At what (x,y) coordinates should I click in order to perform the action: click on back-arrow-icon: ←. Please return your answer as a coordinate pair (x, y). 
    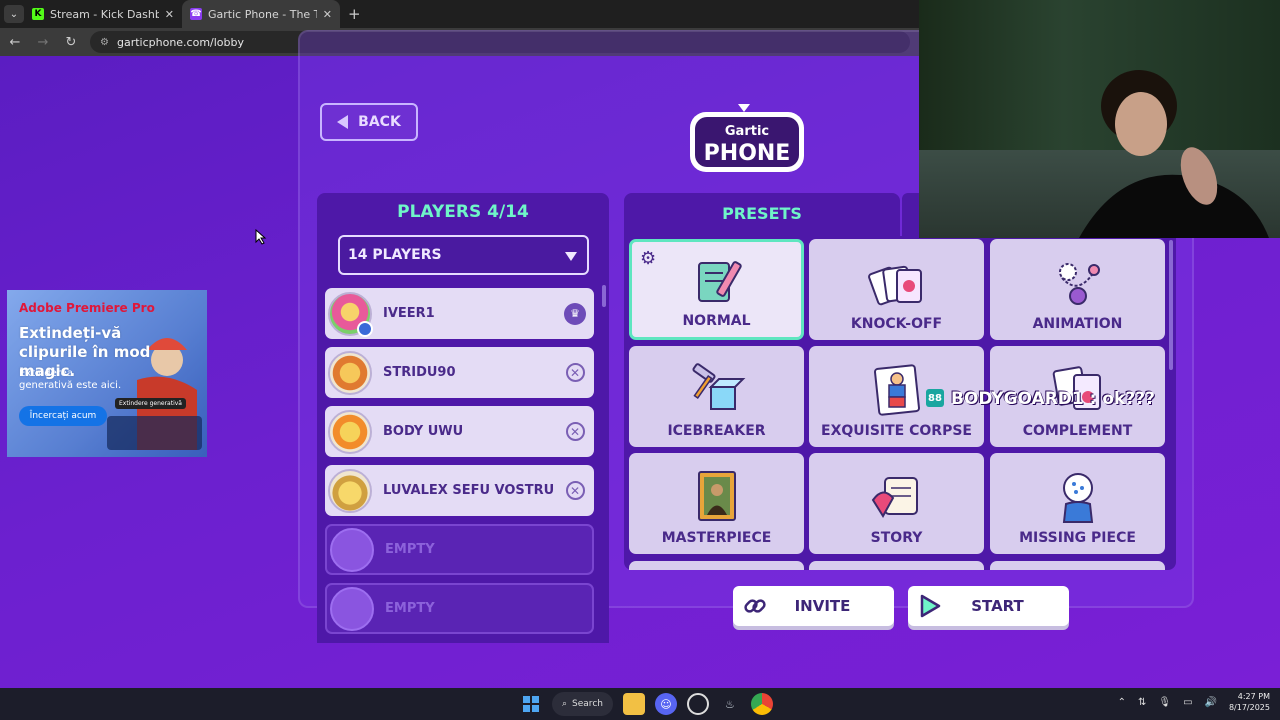
    Looking at the image, I should click on (15, 42).